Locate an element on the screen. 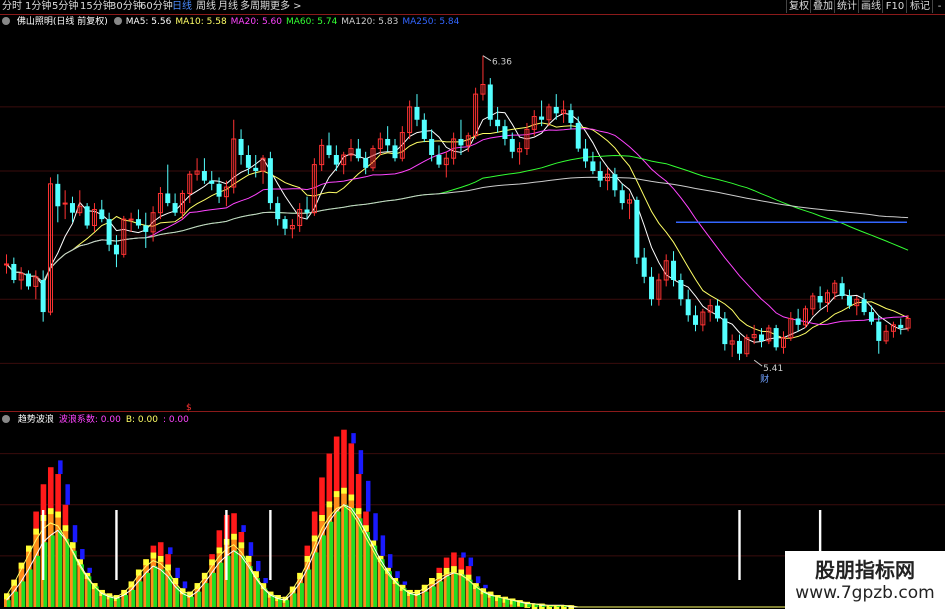  high-pointer is located at coordinates (487, 58).